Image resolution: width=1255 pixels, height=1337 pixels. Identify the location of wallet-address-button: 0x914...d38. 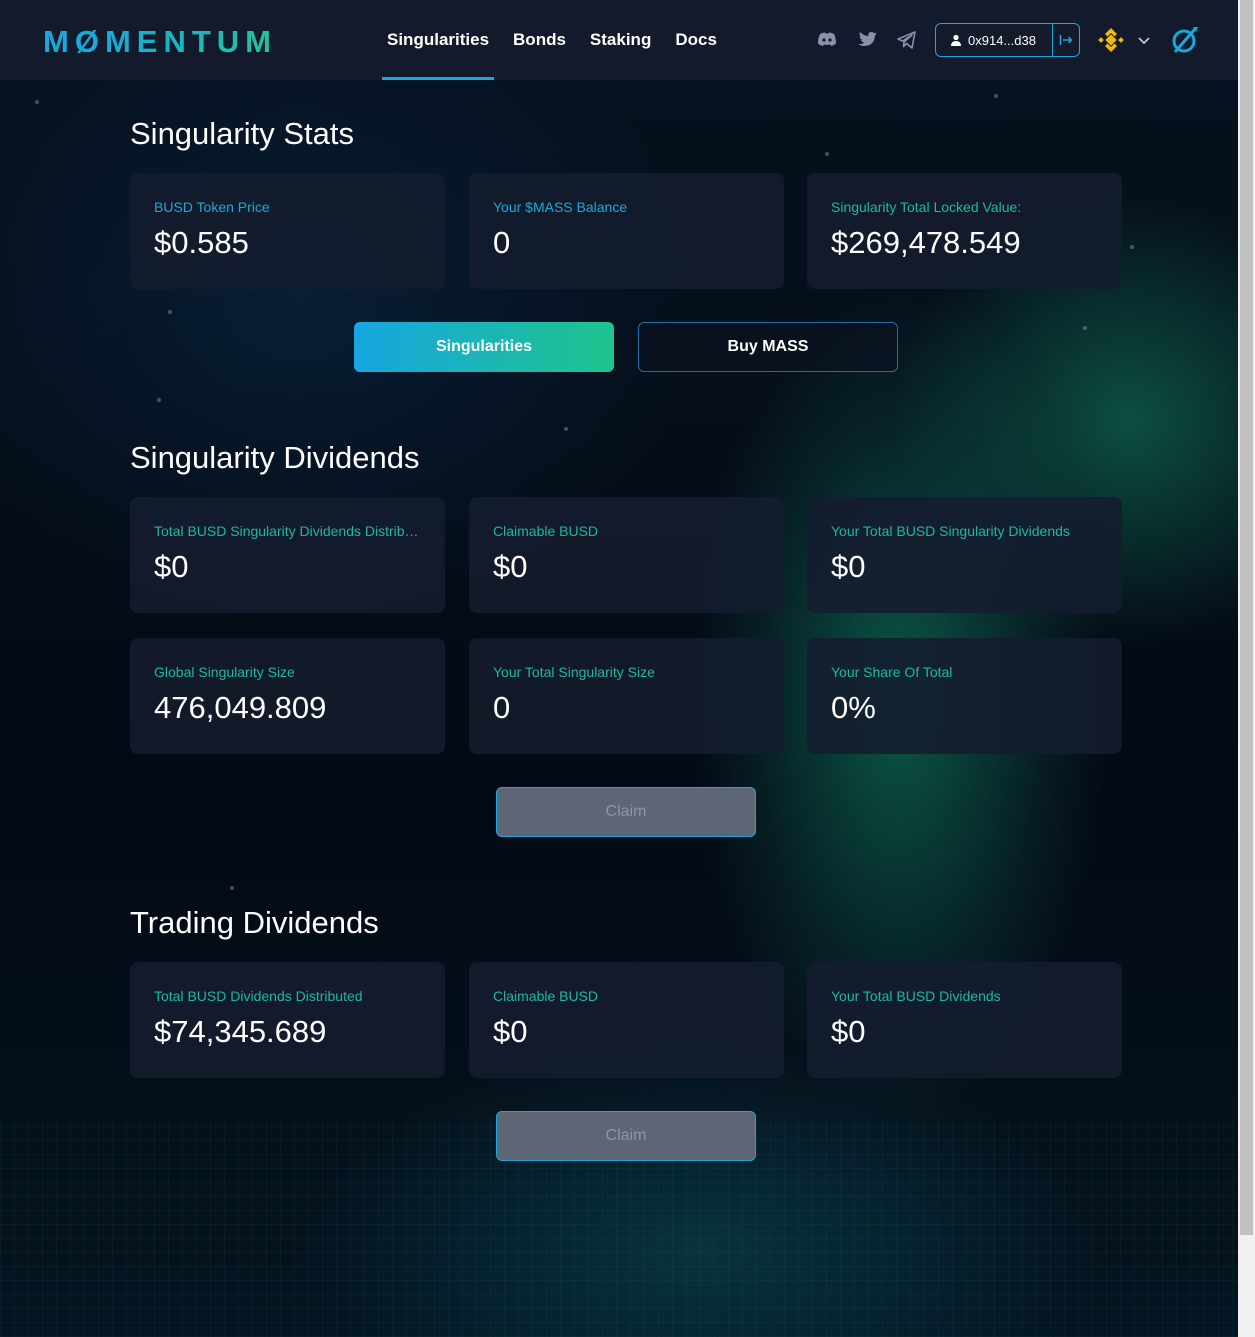
(995, 40).